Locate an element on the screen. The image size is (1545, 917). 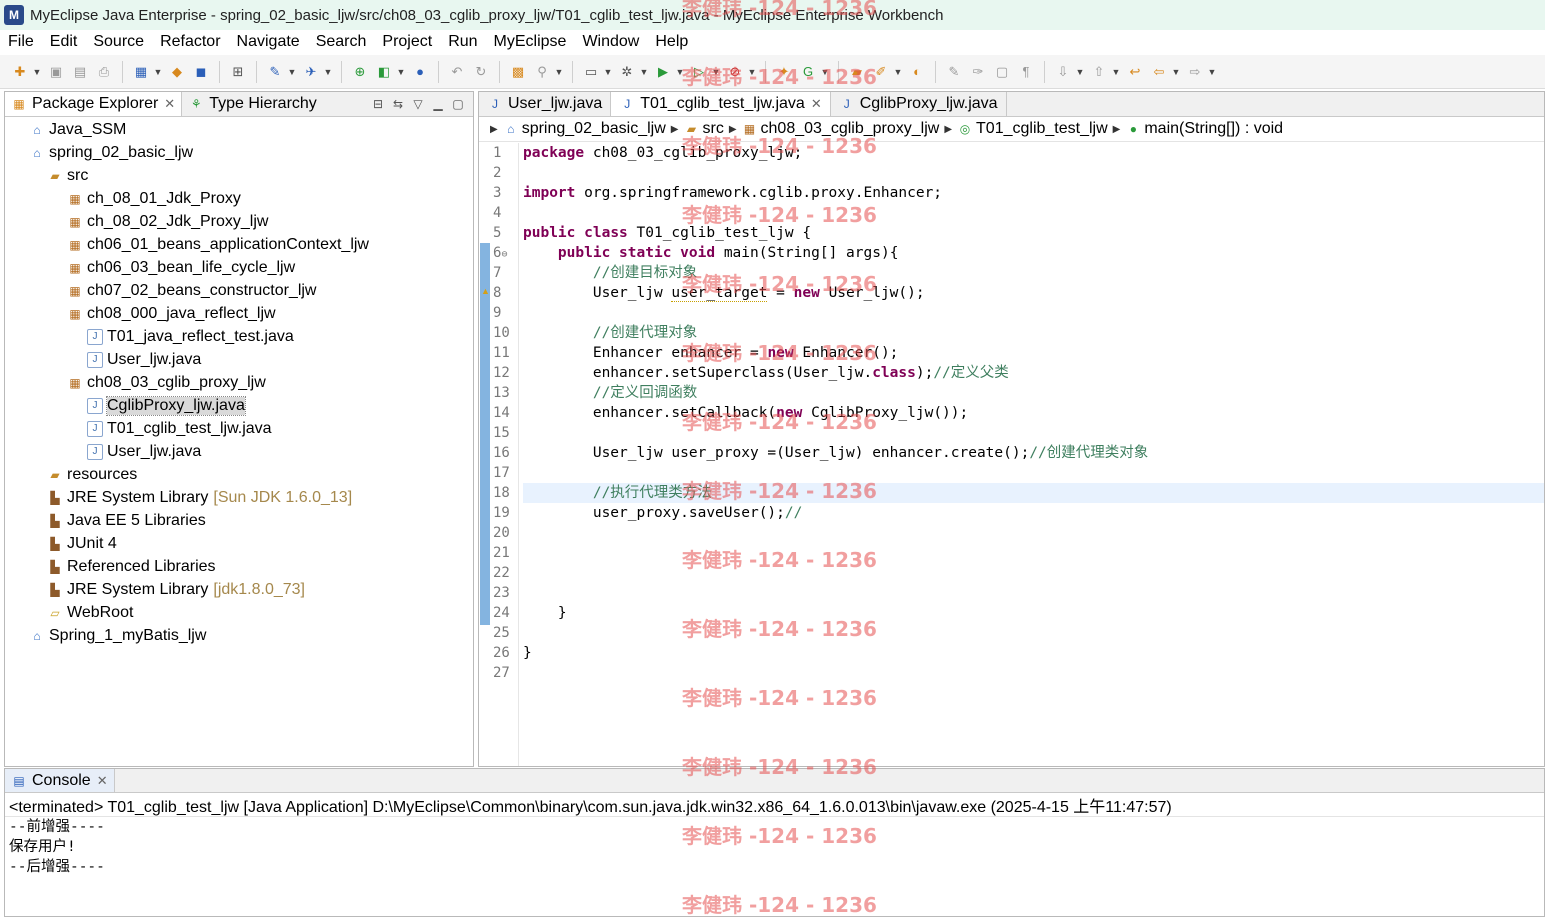
task-icon: ✐ is located at coordinates (881, 72).